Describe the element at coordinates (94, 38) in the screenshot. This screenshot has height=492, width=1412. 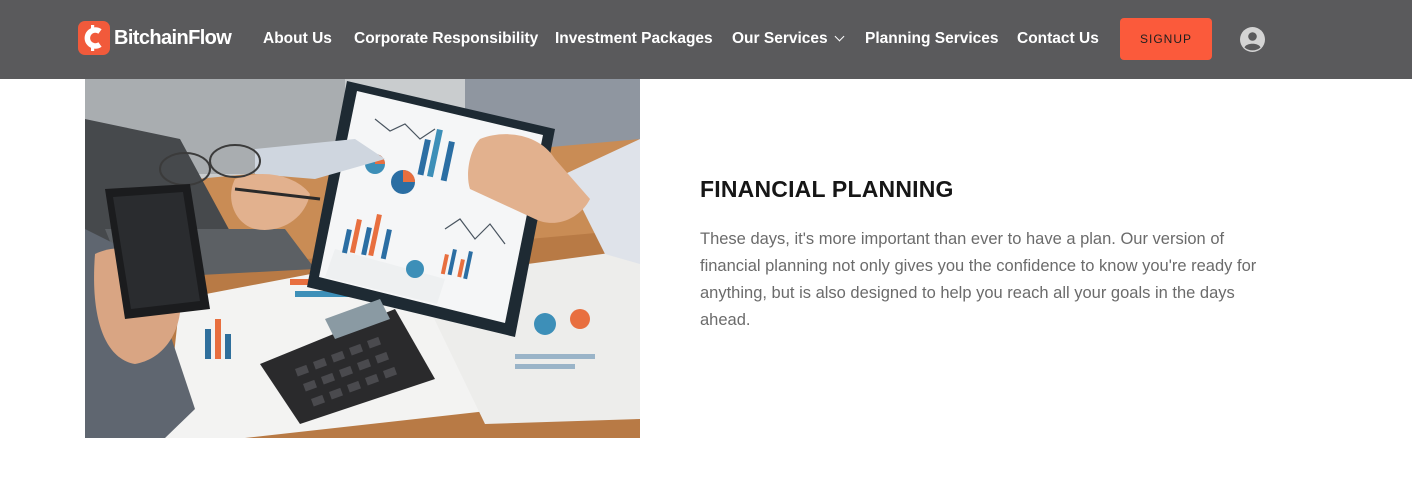
I see `logo-mark-icon` at that location.